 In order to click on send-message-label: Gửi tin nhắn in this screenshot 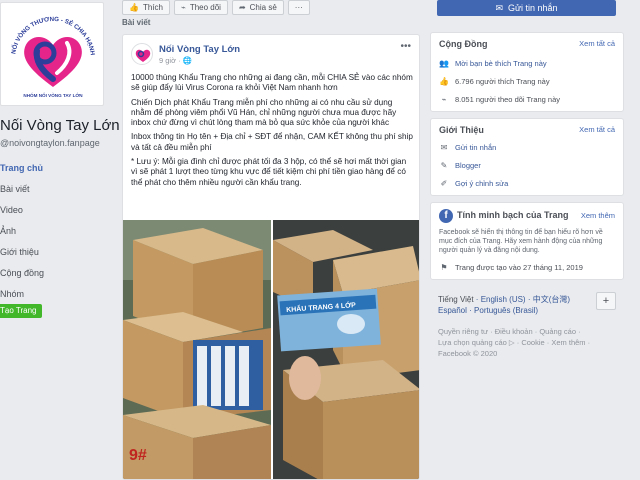, I will do `click(532, 8)`.